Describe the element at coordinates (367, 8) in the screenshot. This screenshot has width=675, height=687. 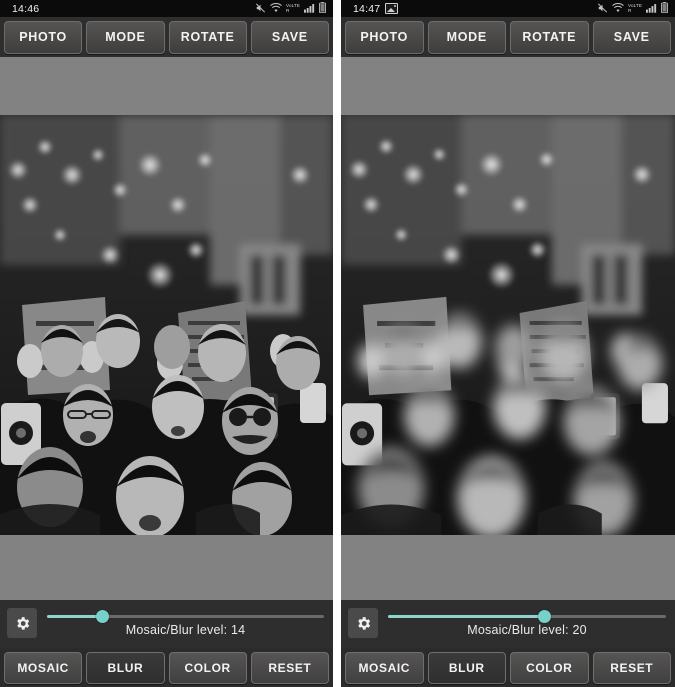
I see `status-clock: 14:47` at that location.